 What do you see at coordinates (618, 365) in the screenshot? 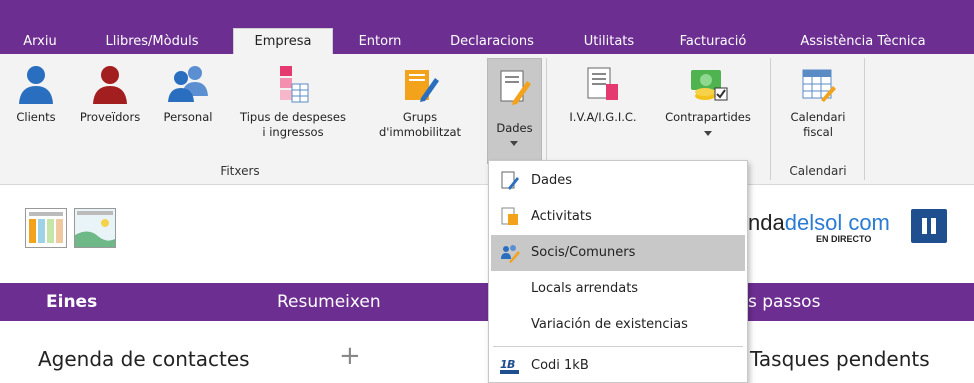
I see `menu-item-codi-1kb: 1 B Codi 1kB` at bounding box center [618, 365].